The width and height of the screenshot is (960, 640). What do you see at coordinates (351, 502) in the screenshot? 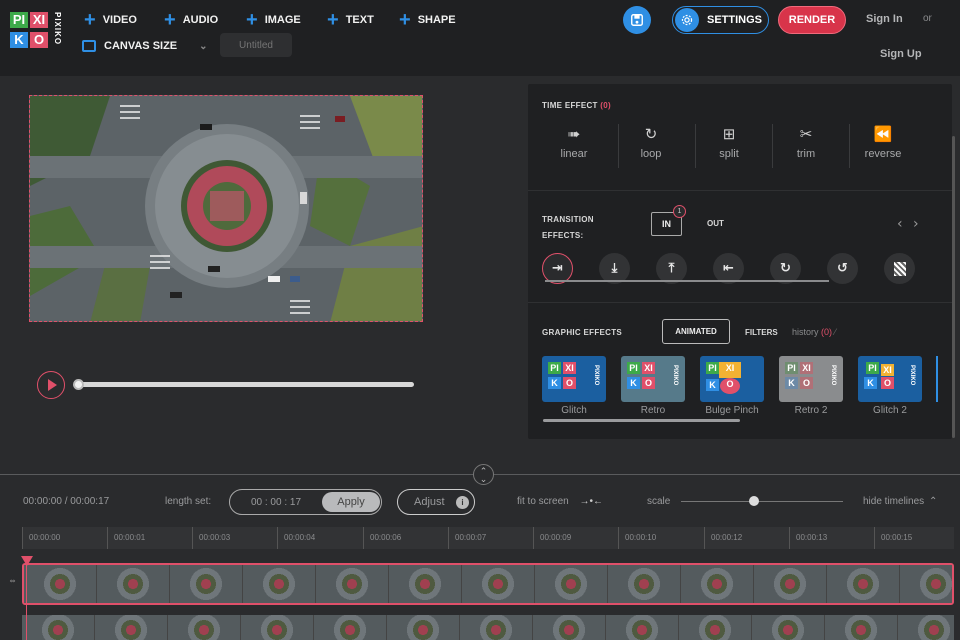
I see `apply-button: Apply` at bounding box center [351, 502].